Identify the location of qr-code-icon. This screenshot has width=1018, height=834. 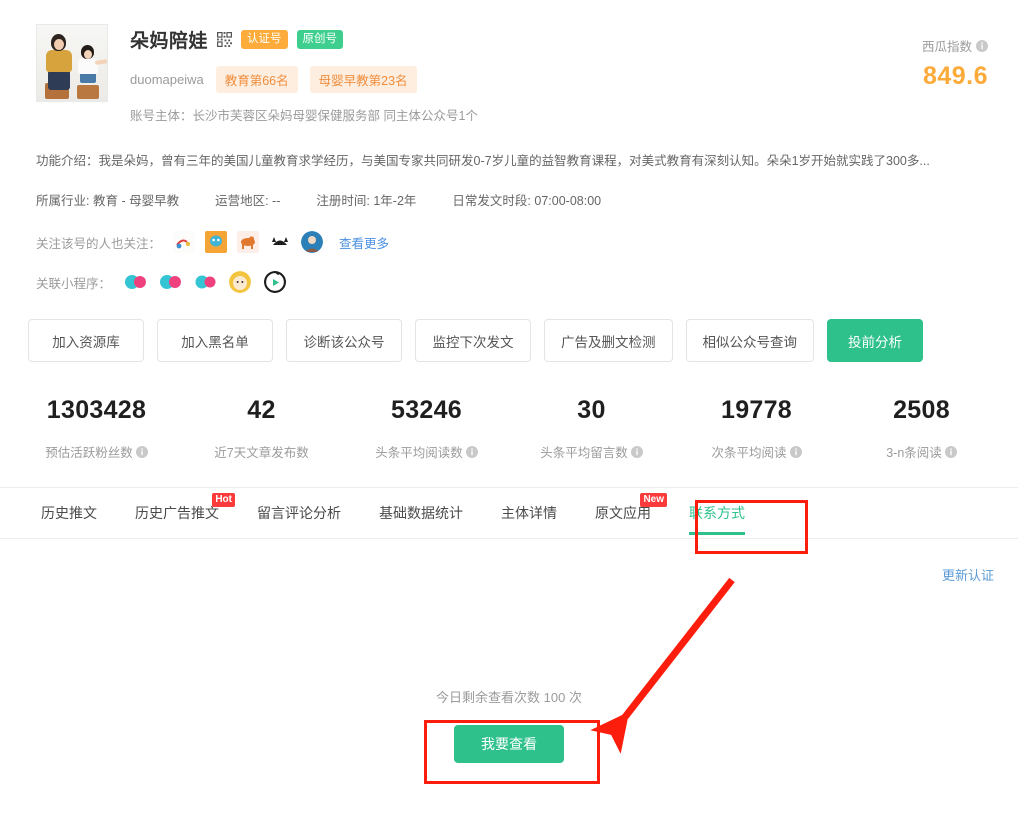
(225, 39).